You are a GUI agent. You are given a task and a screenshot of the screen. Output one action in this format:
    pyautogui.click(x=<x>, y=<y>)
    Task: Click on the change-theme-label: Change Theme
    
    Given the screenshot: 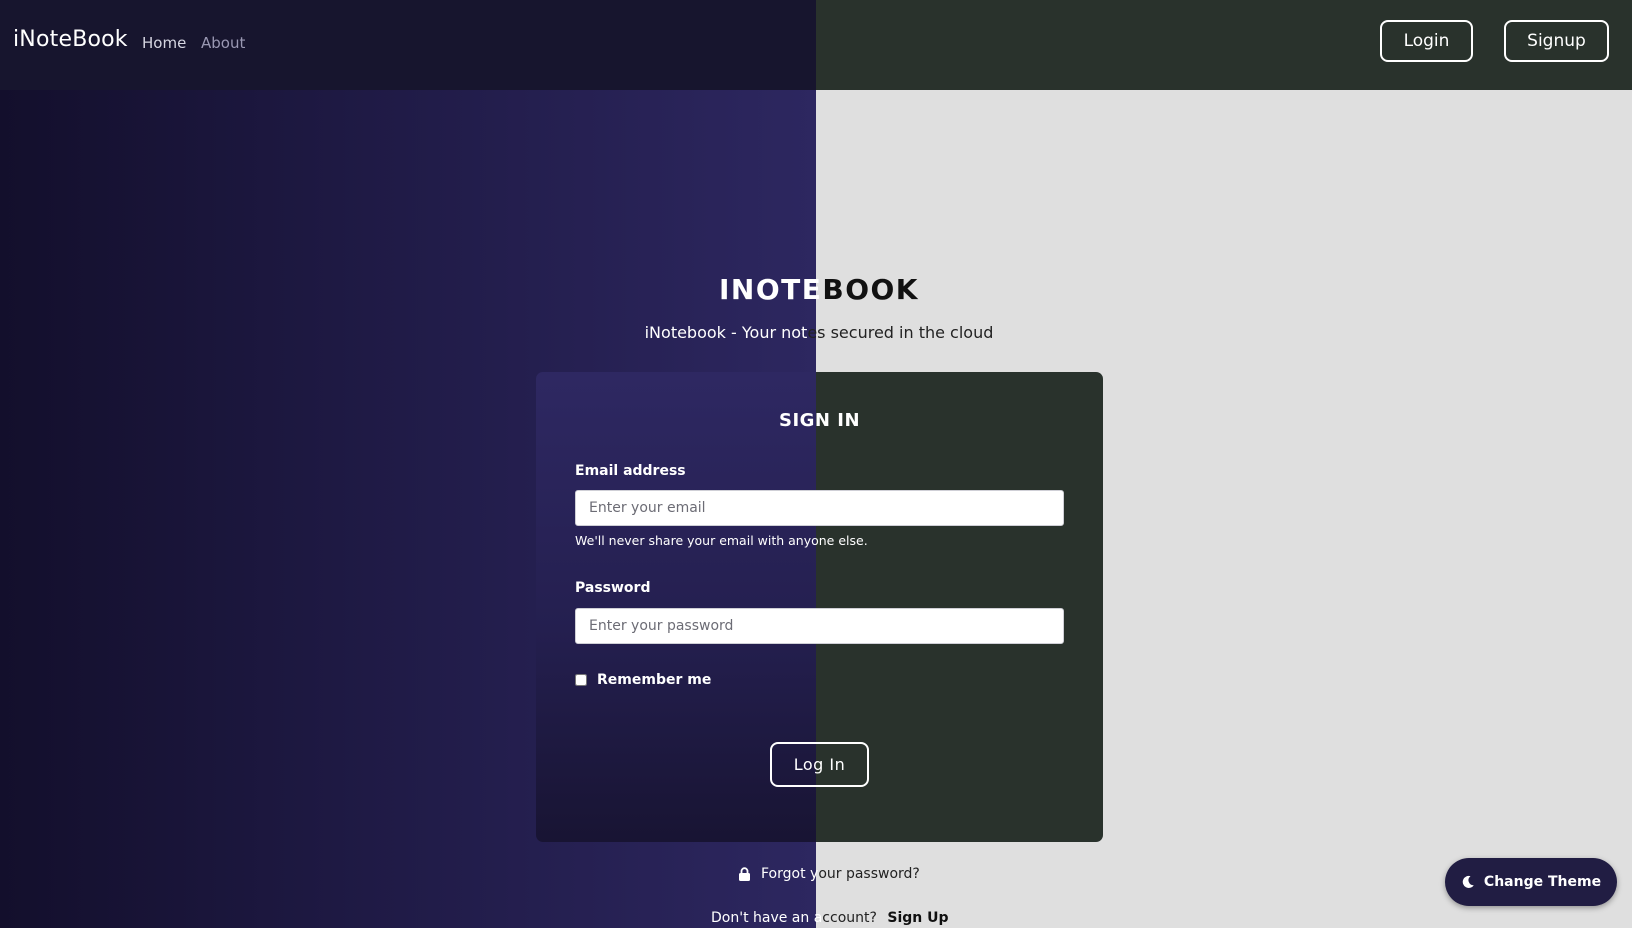 What is the action you would take?
    pyautogui.click(x=1542, y=882)
    